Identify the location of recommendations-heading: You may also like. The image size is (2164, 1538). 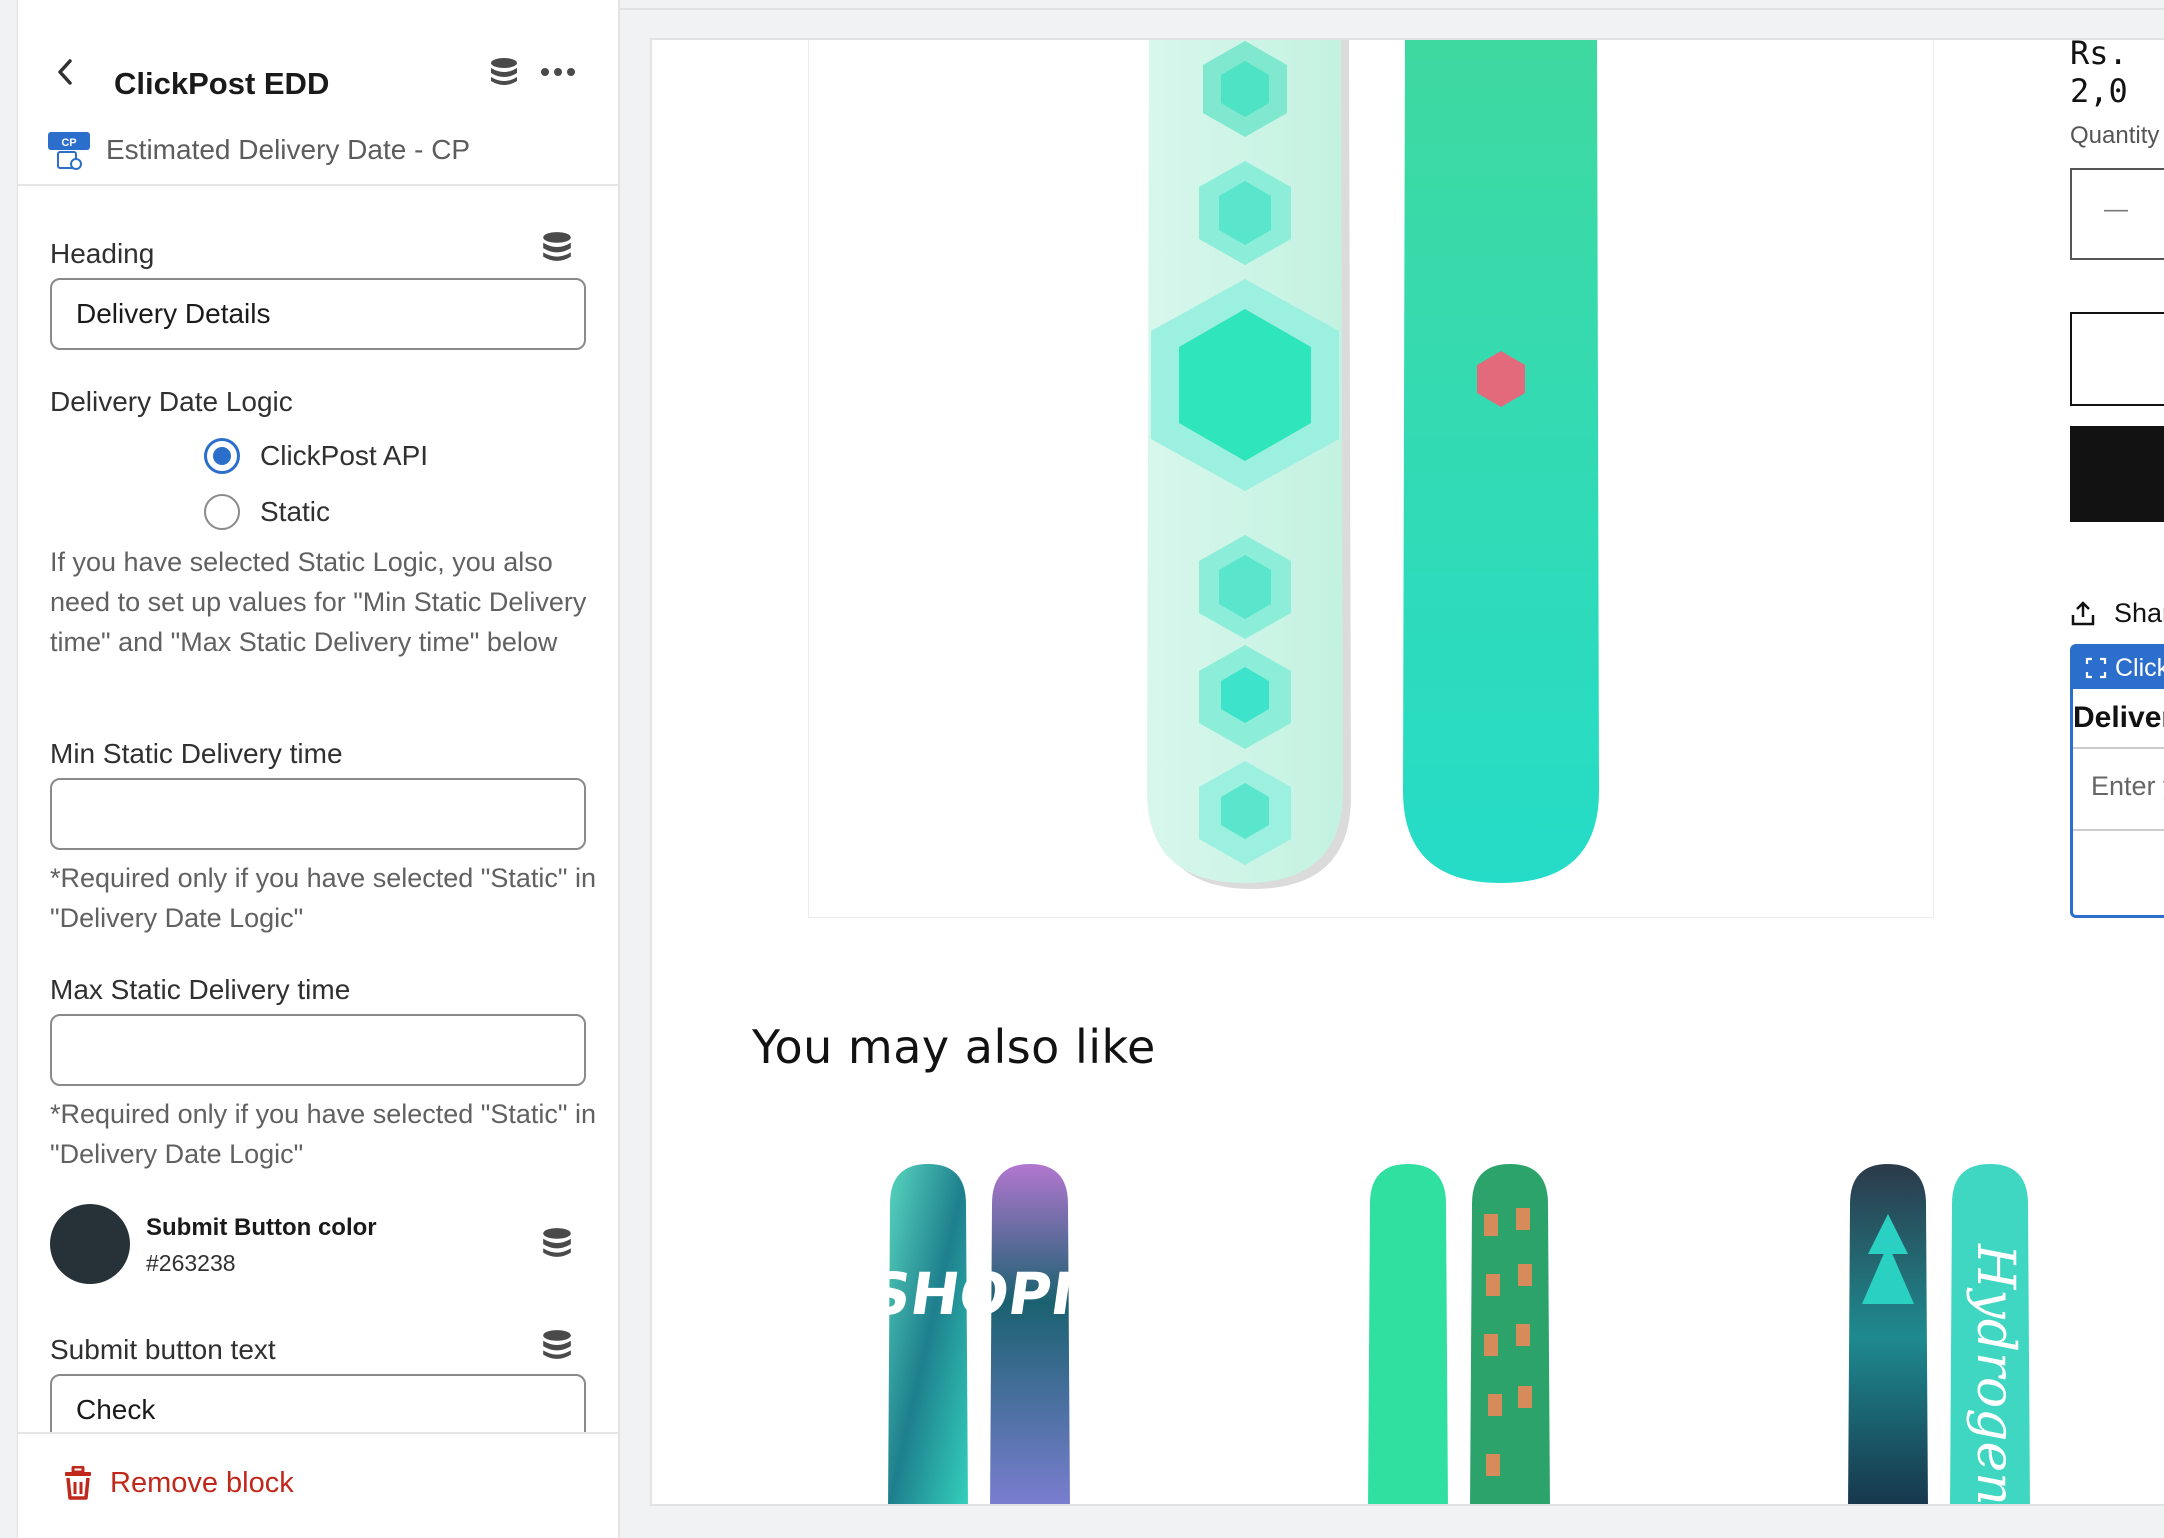
(954, 1047).